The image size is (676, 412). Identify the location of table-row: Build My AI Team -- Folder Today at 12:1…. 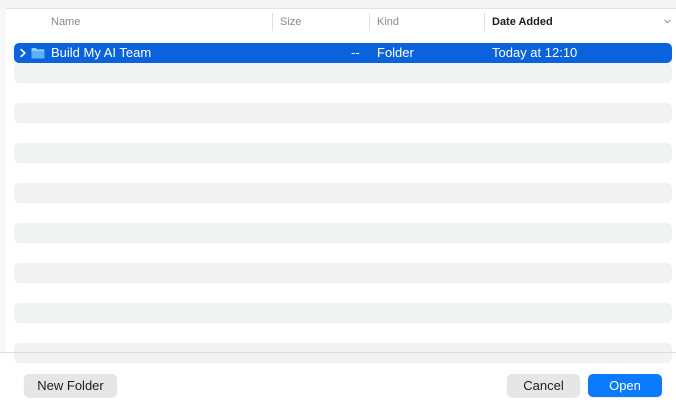
(343, 53).